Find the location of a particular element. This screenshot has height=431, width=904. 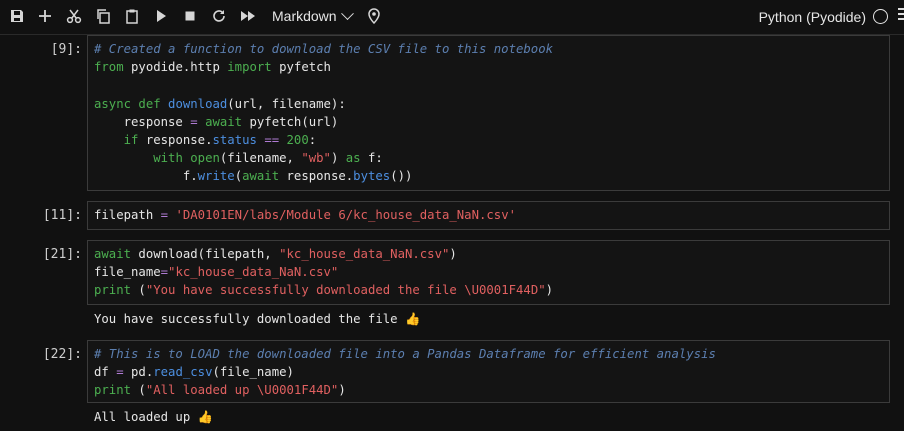

kernel-name: Python (Pyodide) is located at coordinates (812, 17).